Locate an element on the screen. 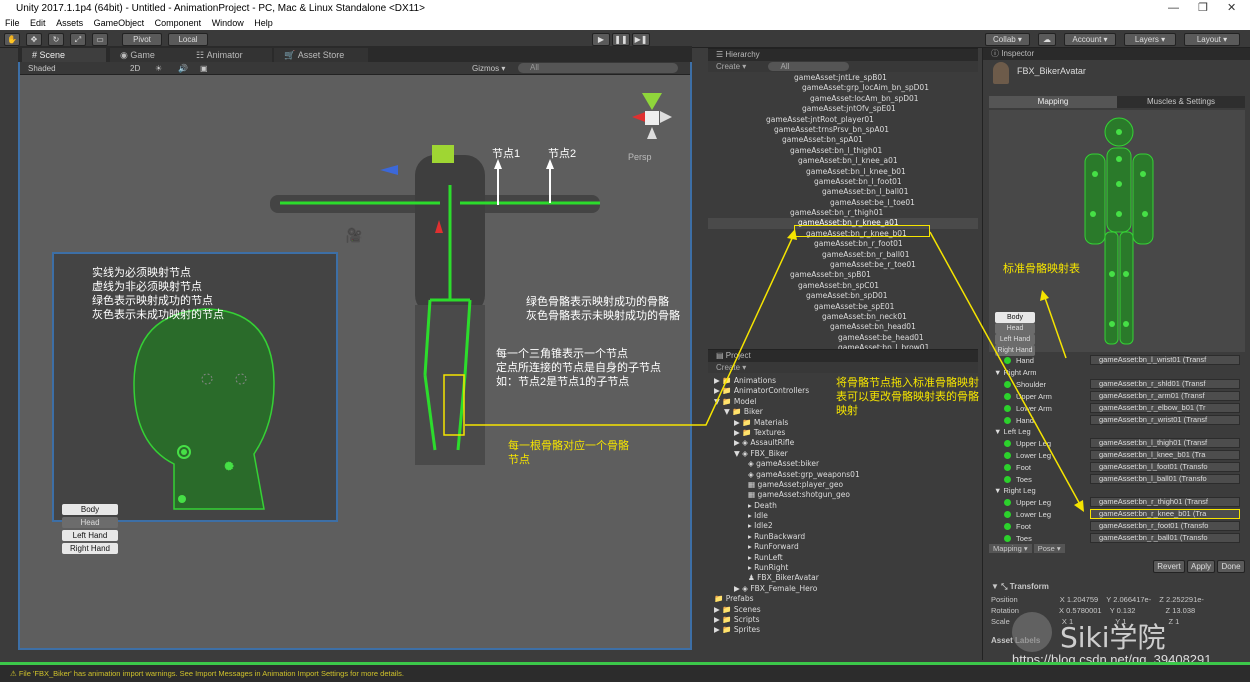  hierarchy-item: gameAsset:be_spE01 is located at coordinates (843, 307).